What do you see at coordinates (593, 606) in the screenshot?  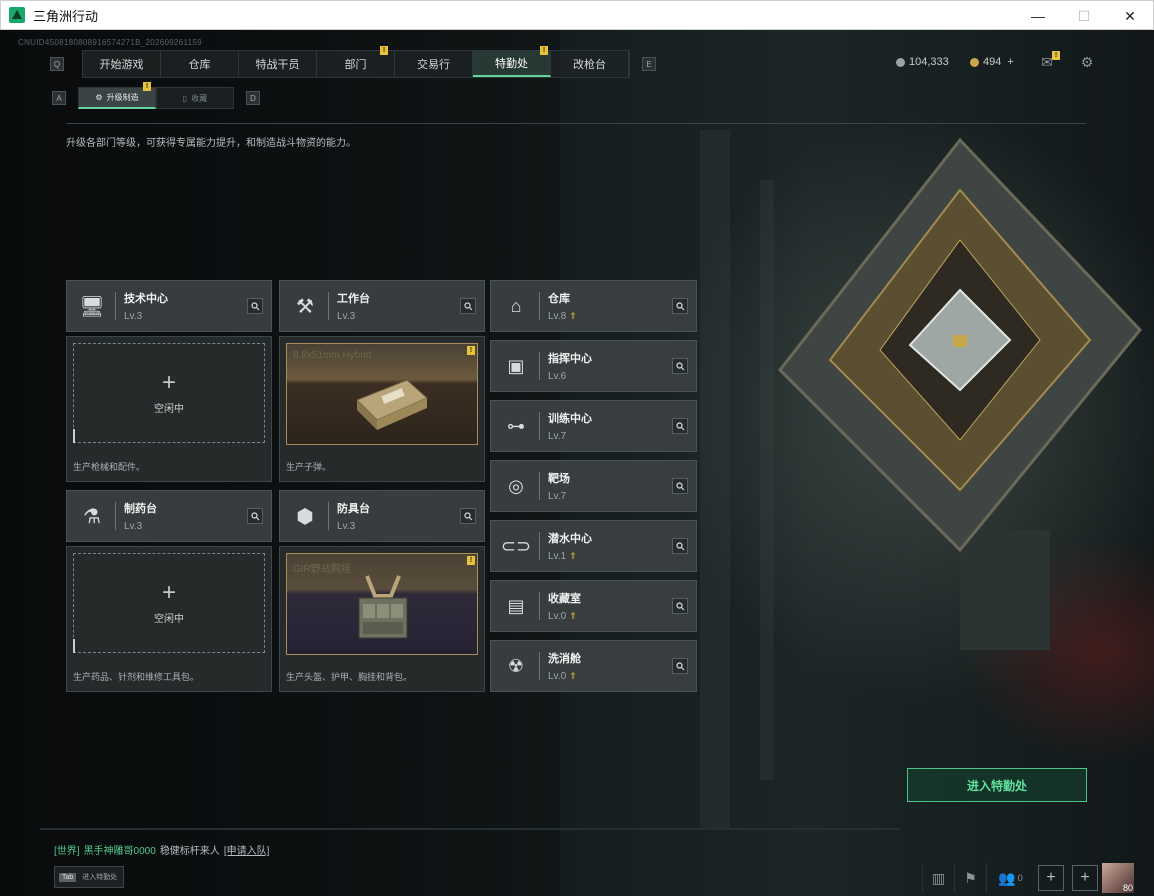 I see `facility-collection-room: ▤ 收藏室 Lv.0 ⇑` at bounding box center [593, 606].